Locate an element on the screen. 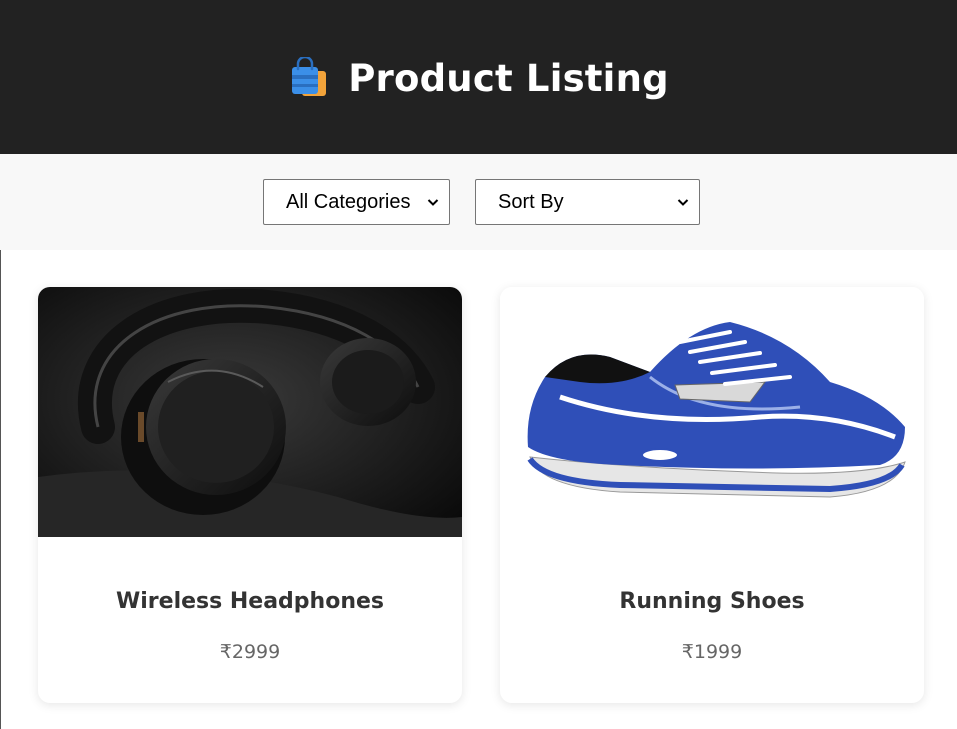 This screenshot has width=957, height=729. sort-select: Sort By is located at coordinates (587, 202).